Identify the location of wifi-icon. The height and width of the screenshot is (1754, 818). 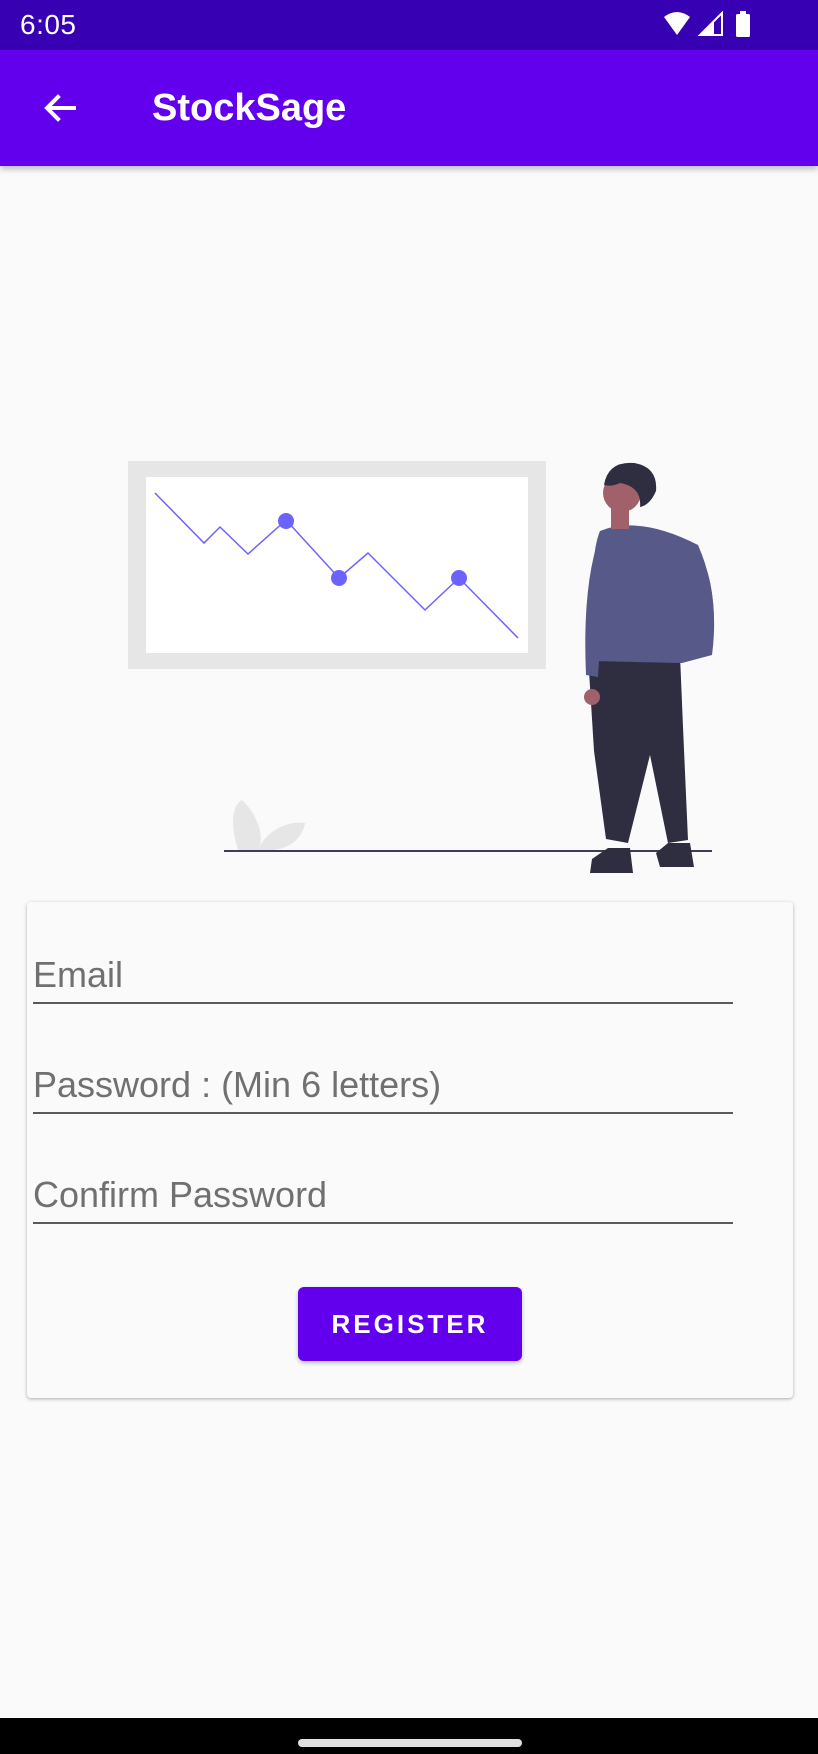
(677, 23).